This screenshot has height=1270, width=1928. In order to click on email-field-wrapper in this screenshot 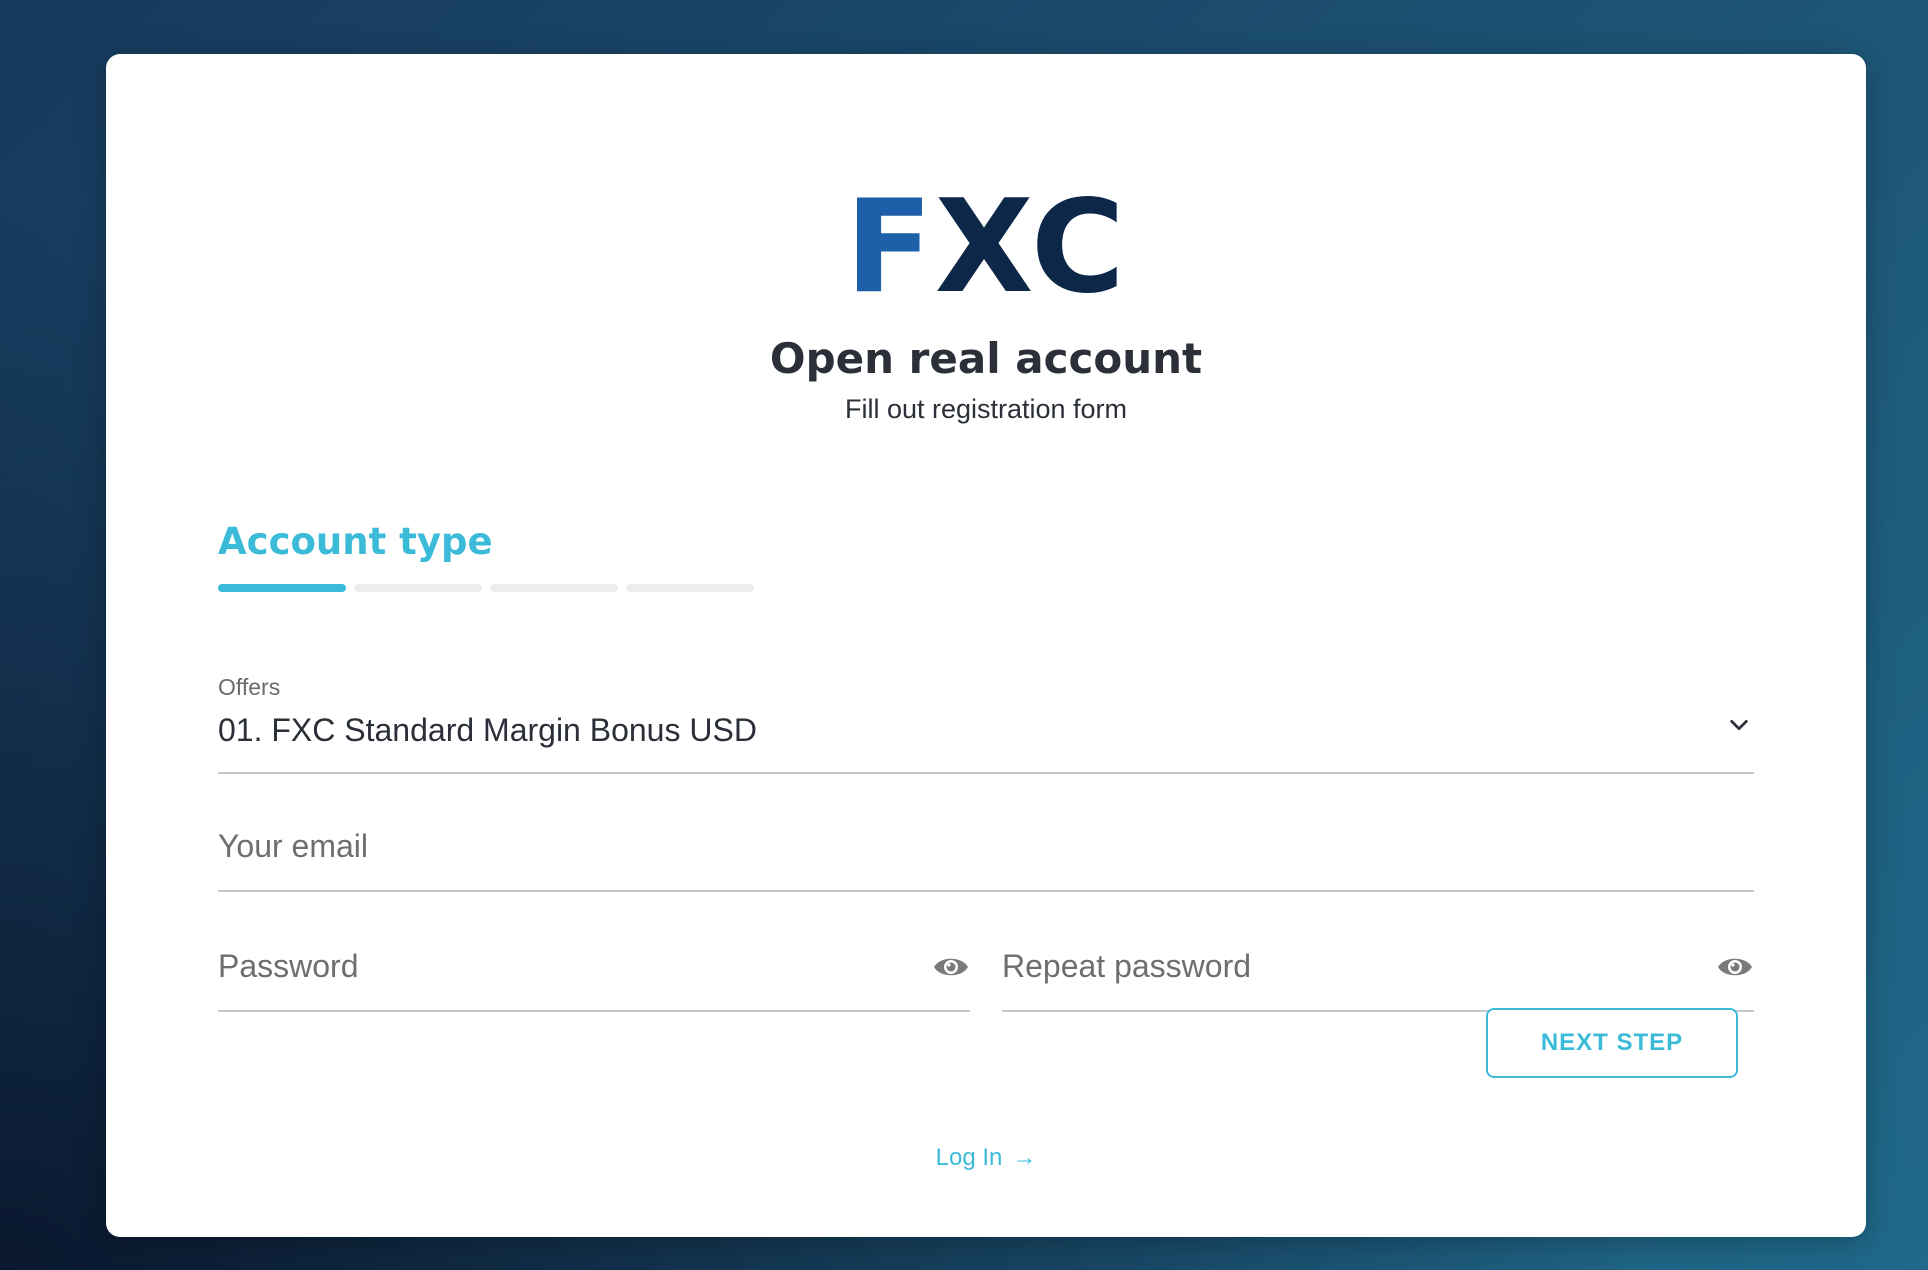, I will do `click(986, 851)`.